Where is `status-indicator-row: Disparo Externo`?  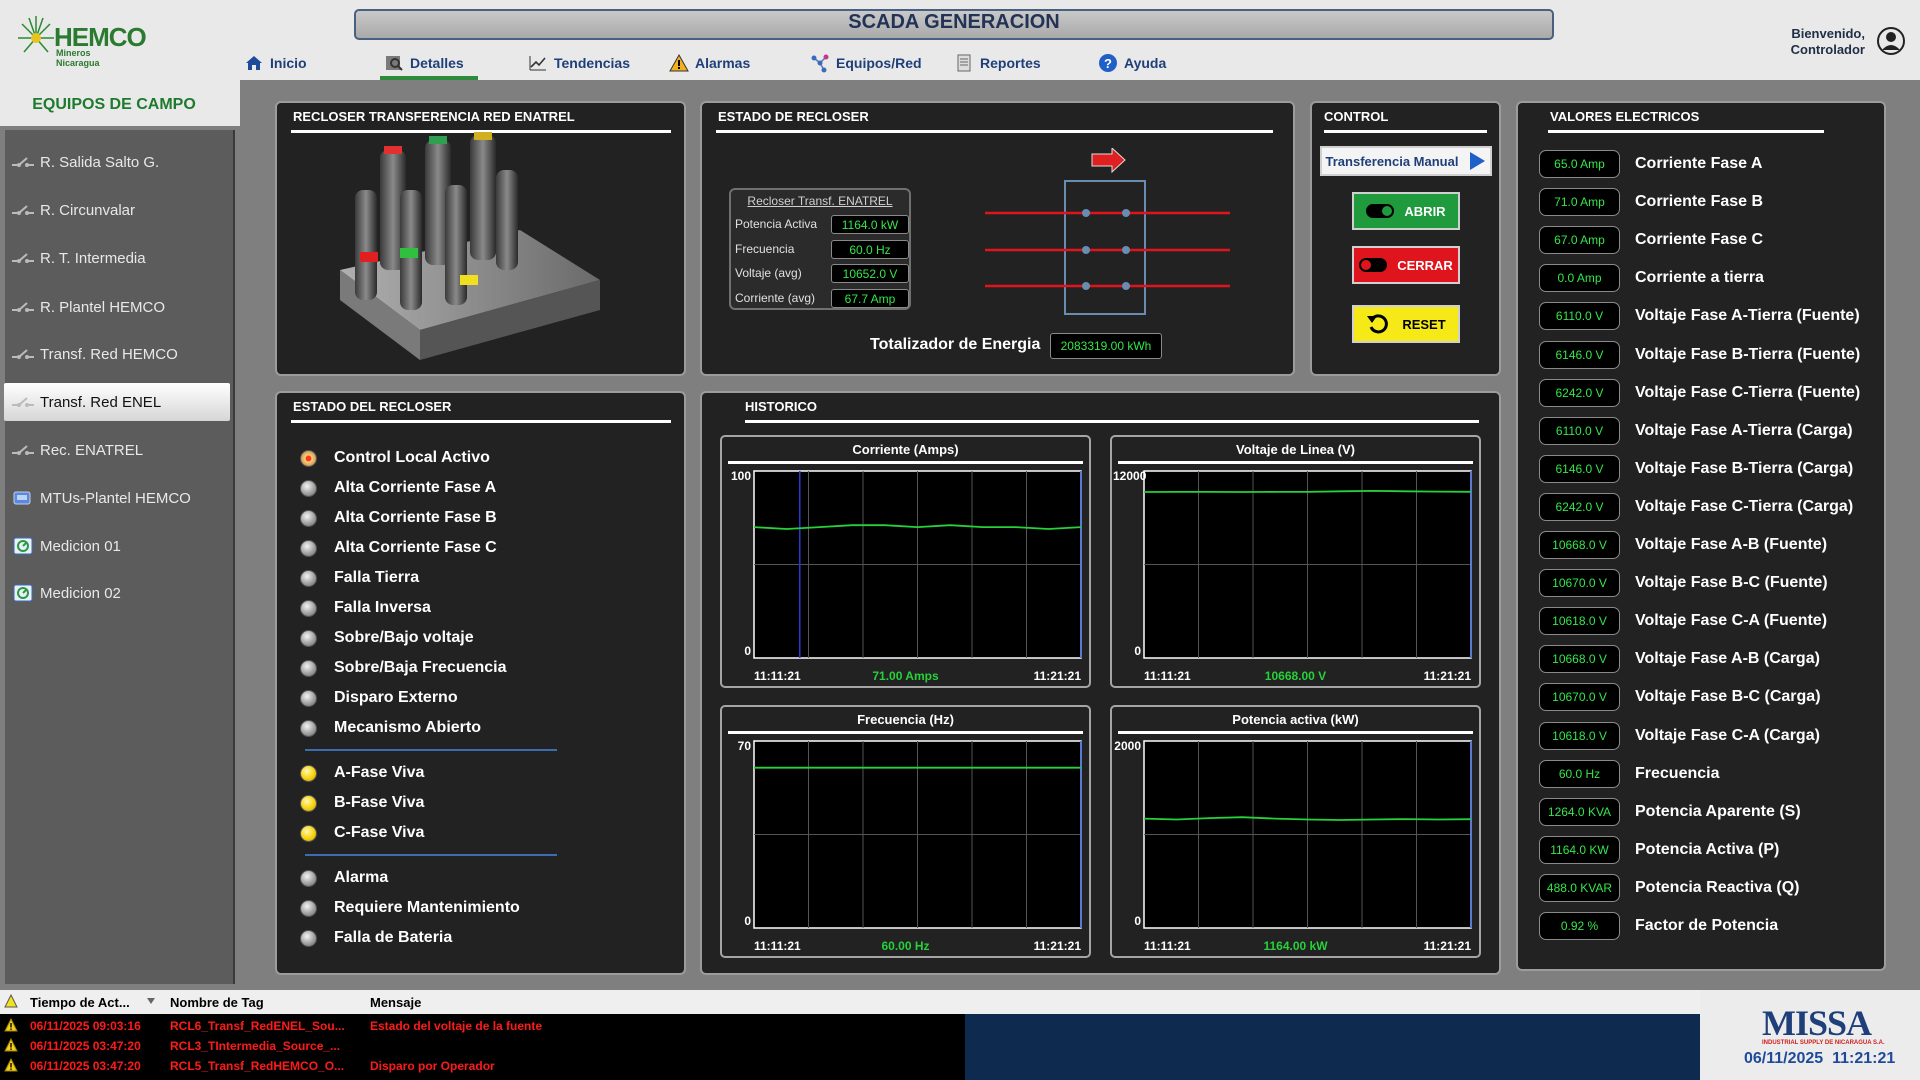 status-indicator-row: Disparo Externo is located at coordinates (379, 698).